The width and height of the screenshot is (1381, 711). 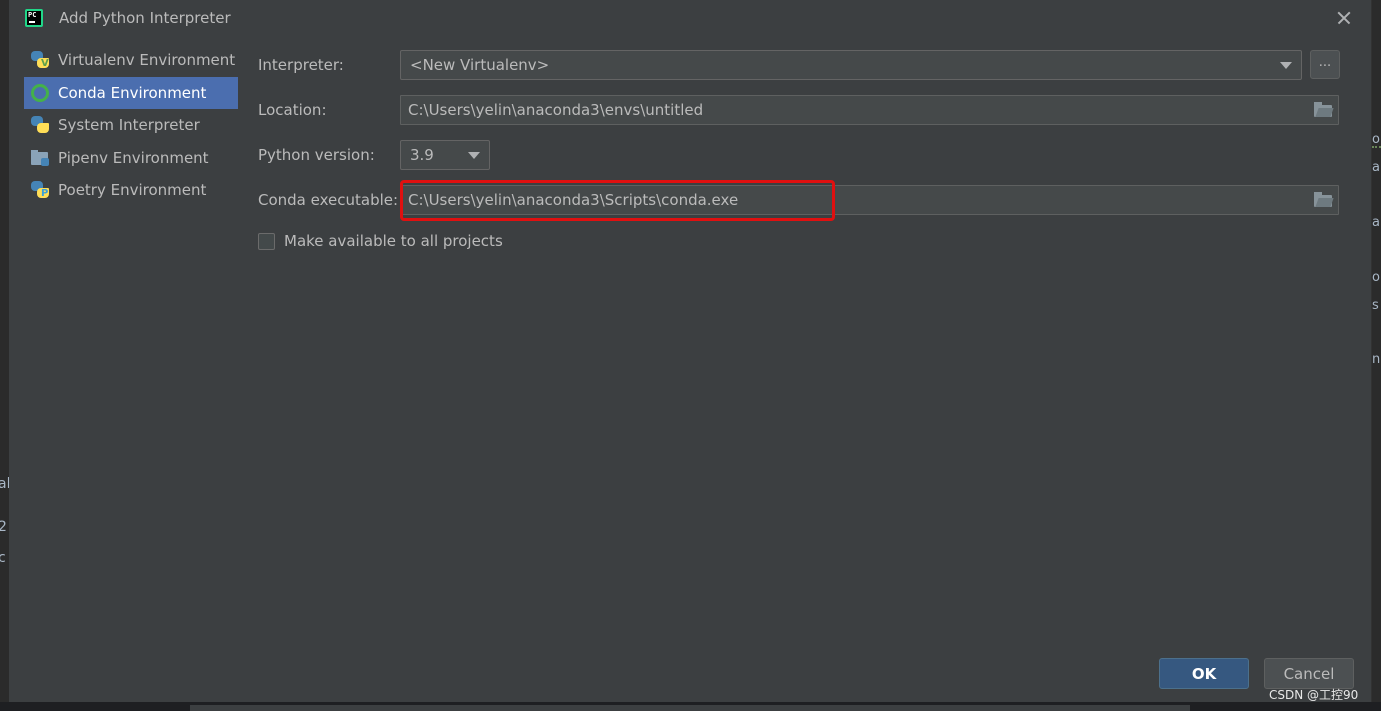 I want to click on background-ide-right: o a a o s n, so click(x=1376, y=355).